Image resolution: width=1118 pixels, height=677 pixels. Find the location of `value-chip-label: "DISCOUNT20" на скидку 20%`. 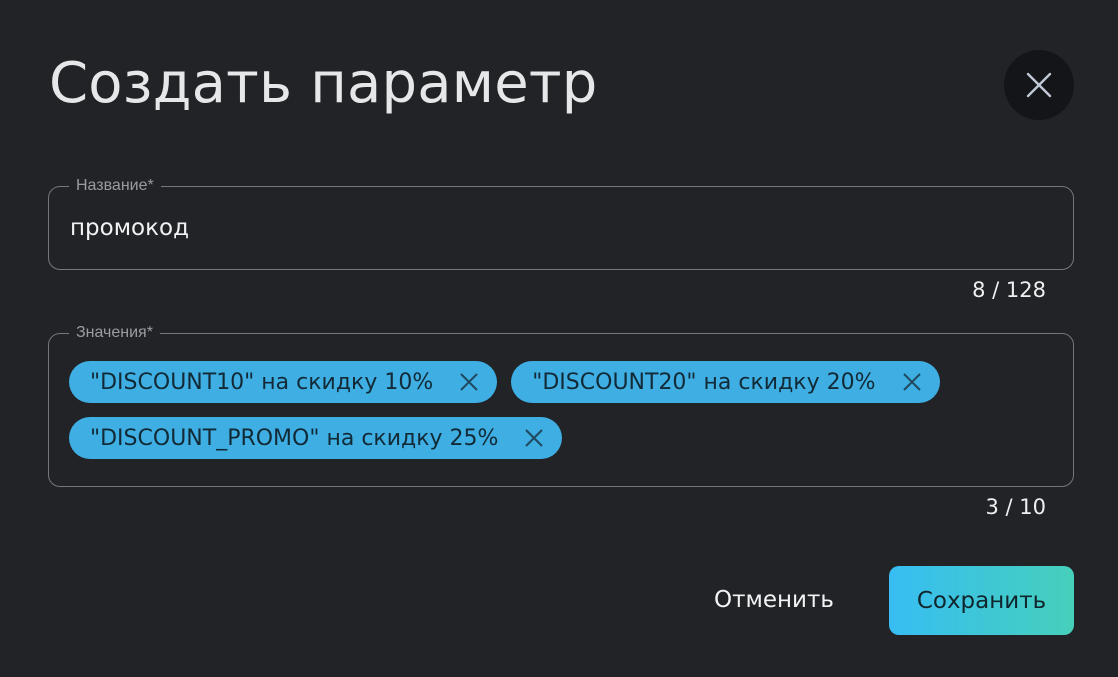

value-chip-label: "DISCOUNT20" на скидку 20% is located at coordinates (704, 382).